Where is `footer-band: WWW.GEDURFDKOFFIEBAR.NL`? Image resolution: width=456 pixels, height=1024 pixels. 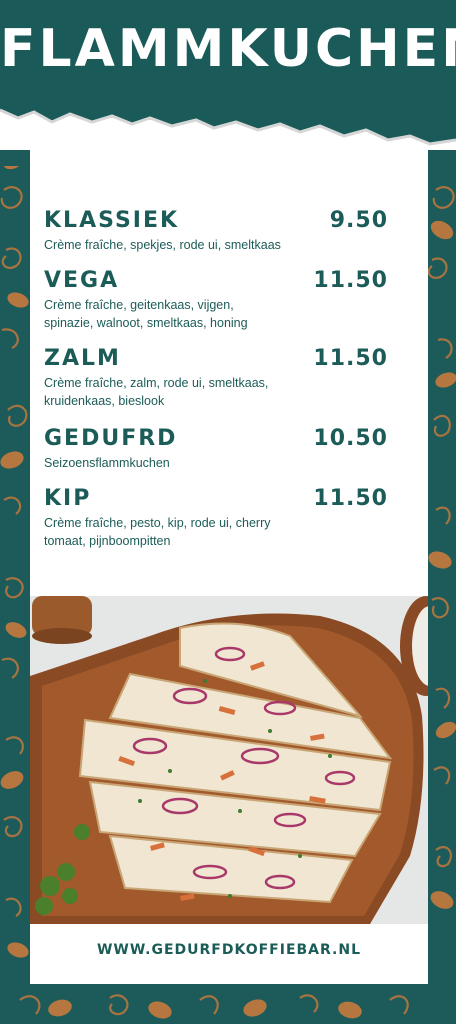
footer-band: WWW.GEDURFDKOFFIEBAR.NL is located at coordinates (229, 954).